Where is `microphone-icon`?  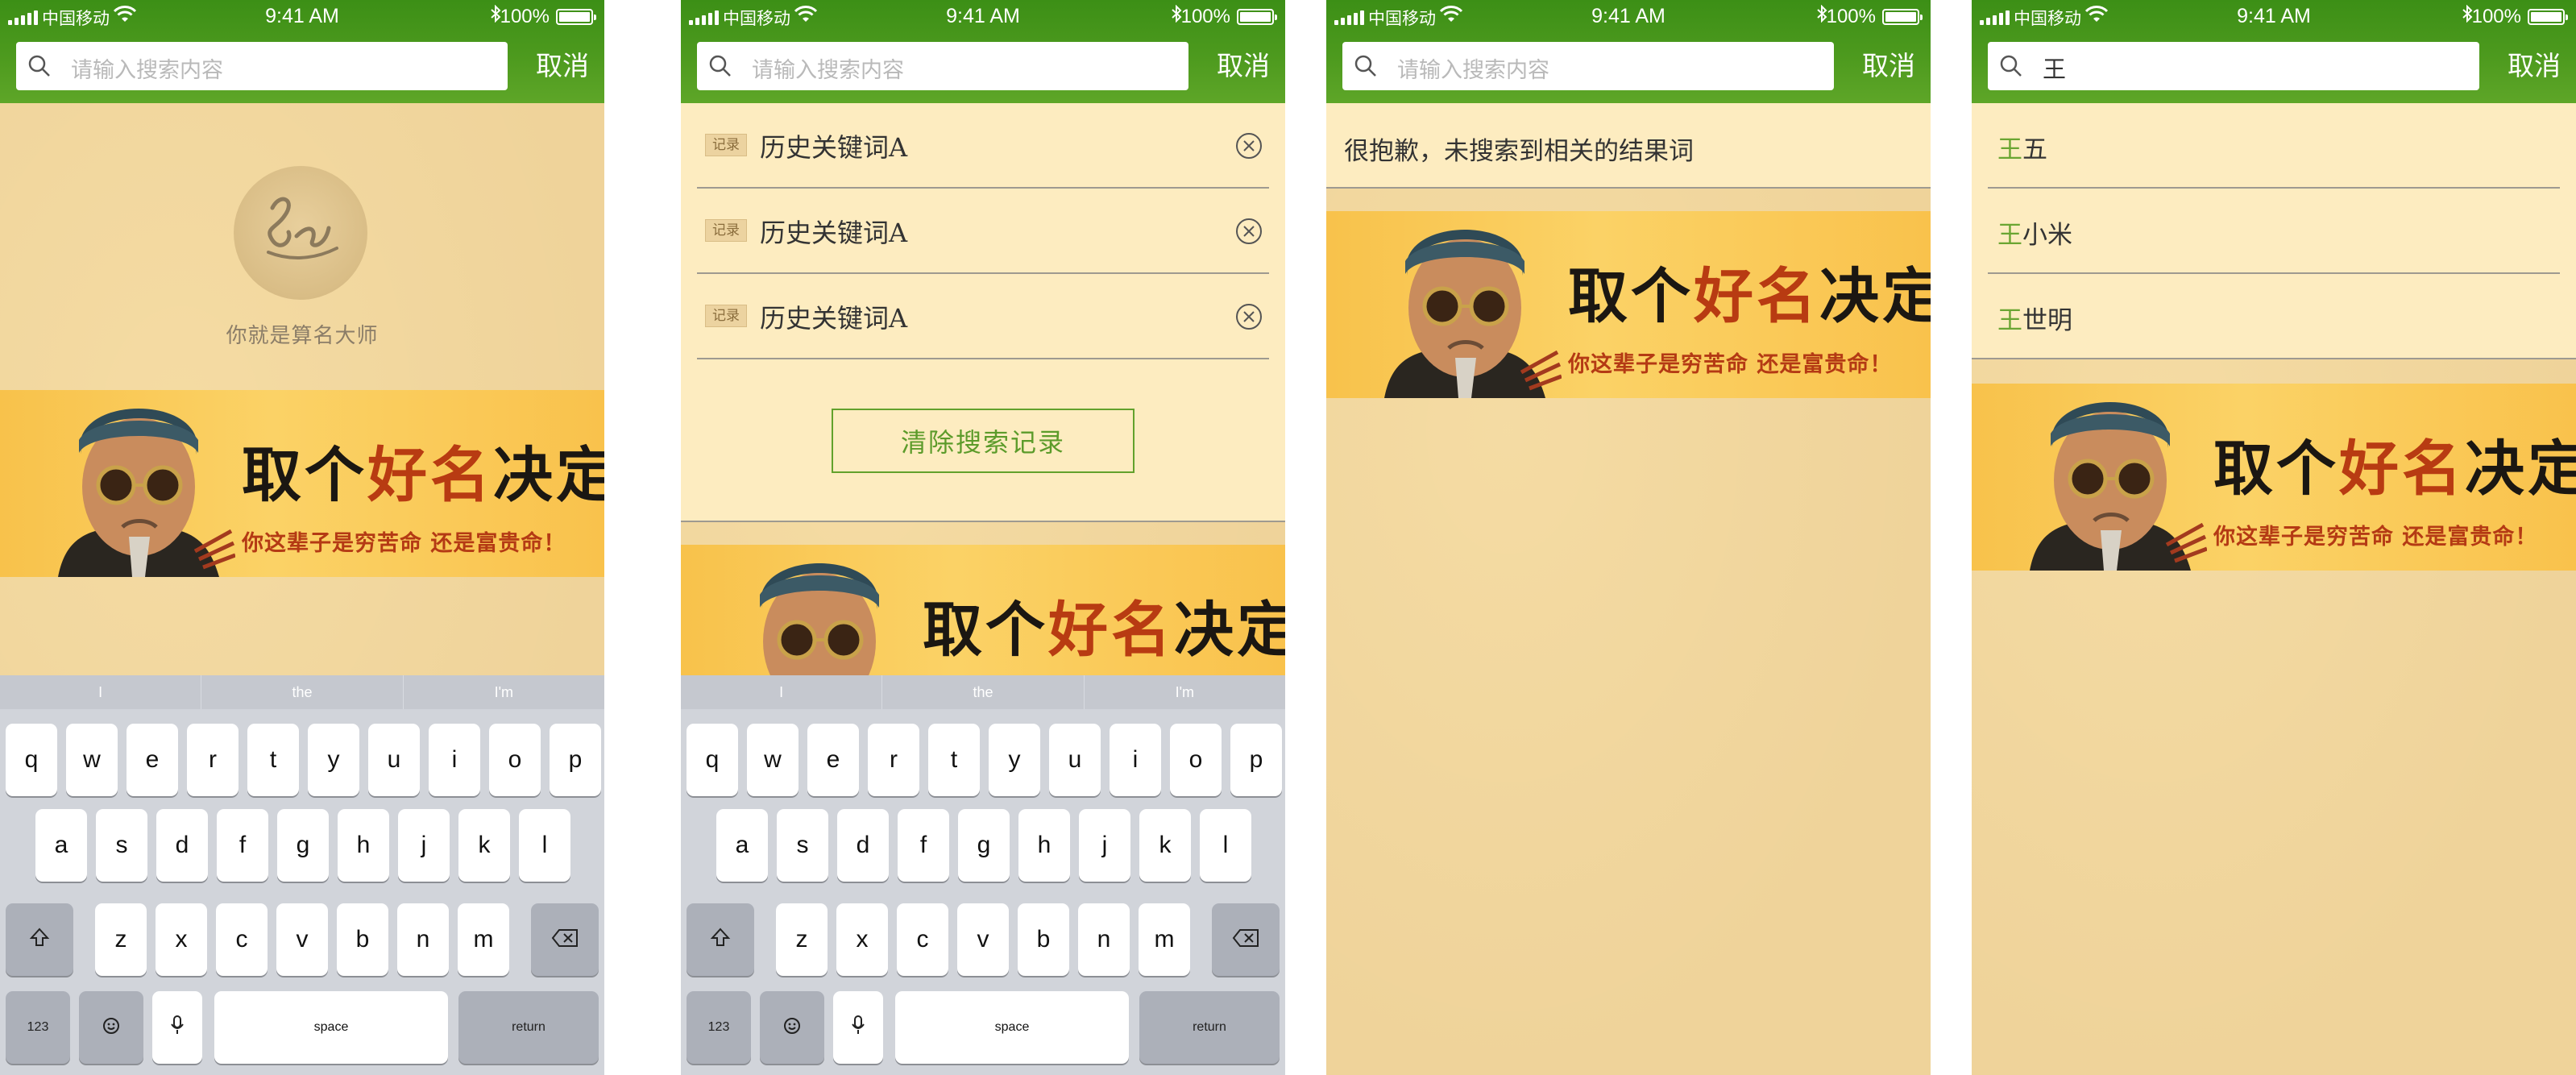
microphone-icon is located at coordinates (858, 1028).